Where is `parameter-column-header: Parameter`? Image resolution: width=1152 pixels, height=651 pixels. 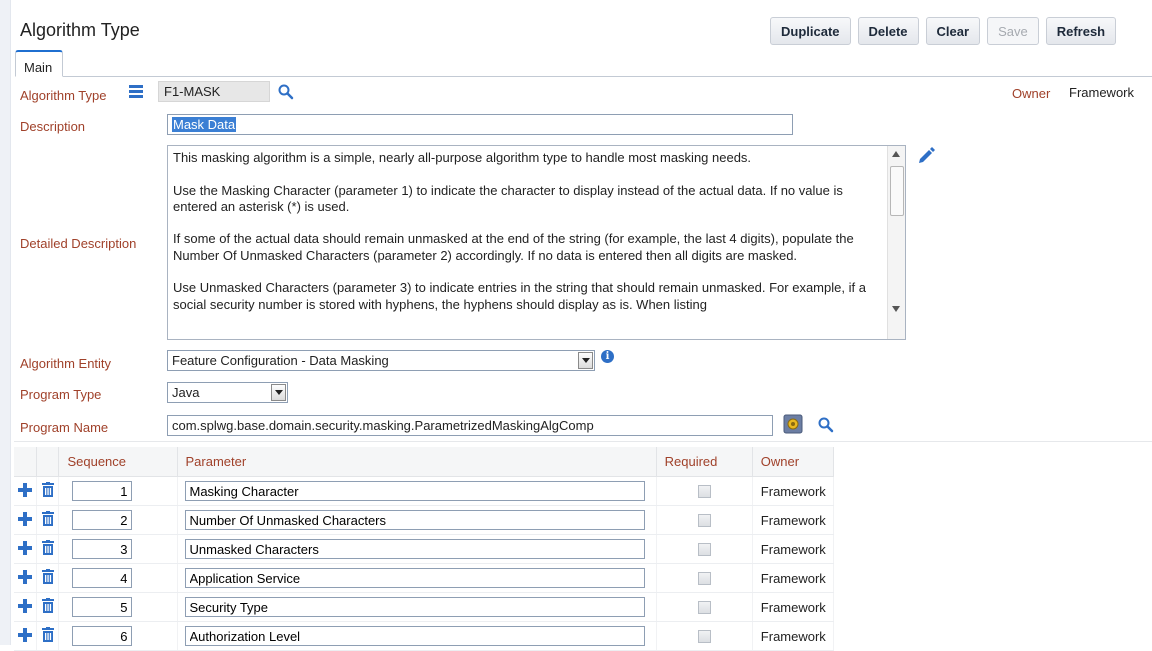 parameter-column-header: Parameter is located at coordinates (417, 462).